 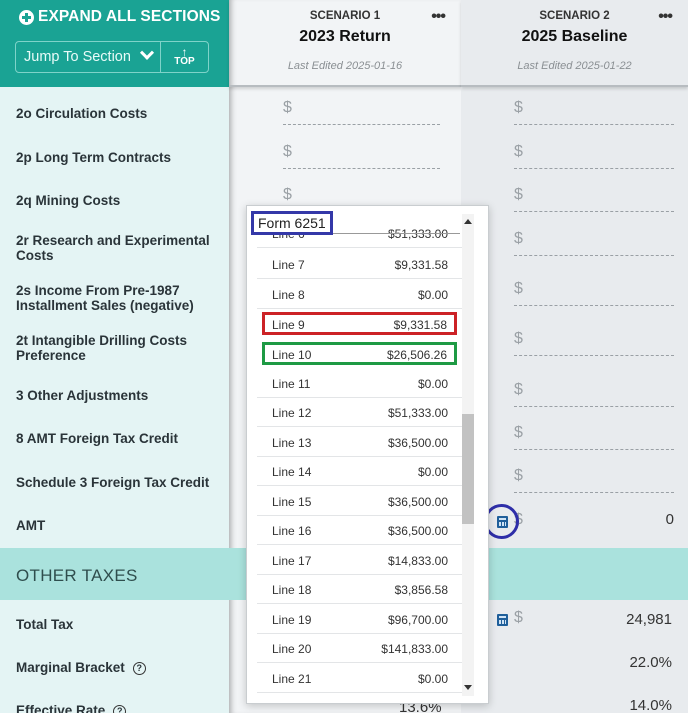 What do you see at coordinates (288, 325) in the screenshot?
I see `line-label: Line 9` at bounding box center [288, 325].